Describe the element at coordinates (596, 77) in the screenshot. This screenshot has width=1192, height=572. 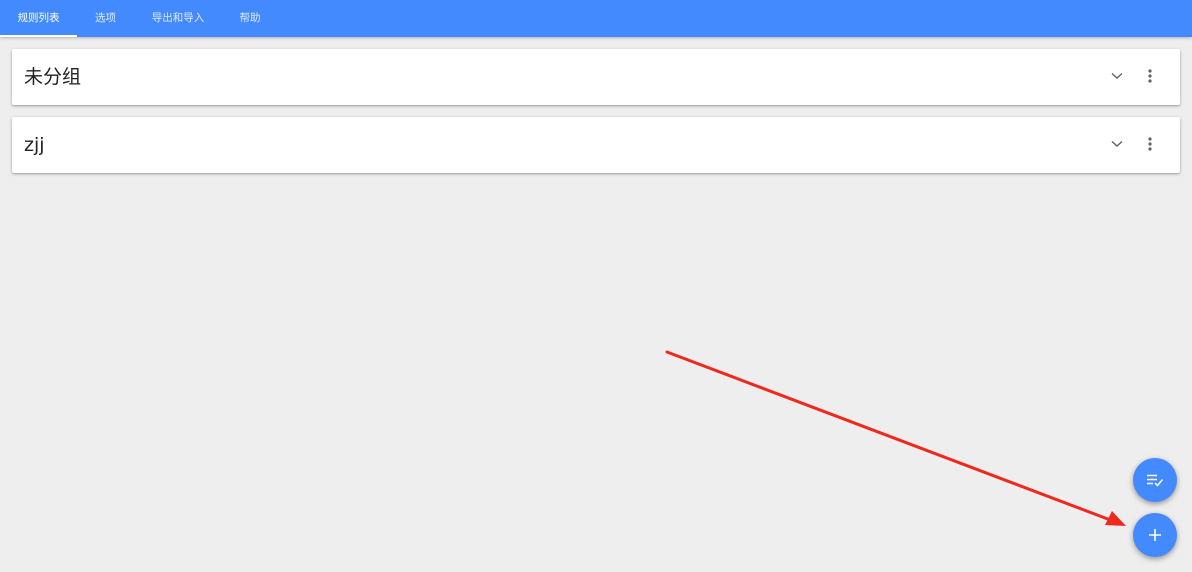
I see `group-card: 未分组` at that location.